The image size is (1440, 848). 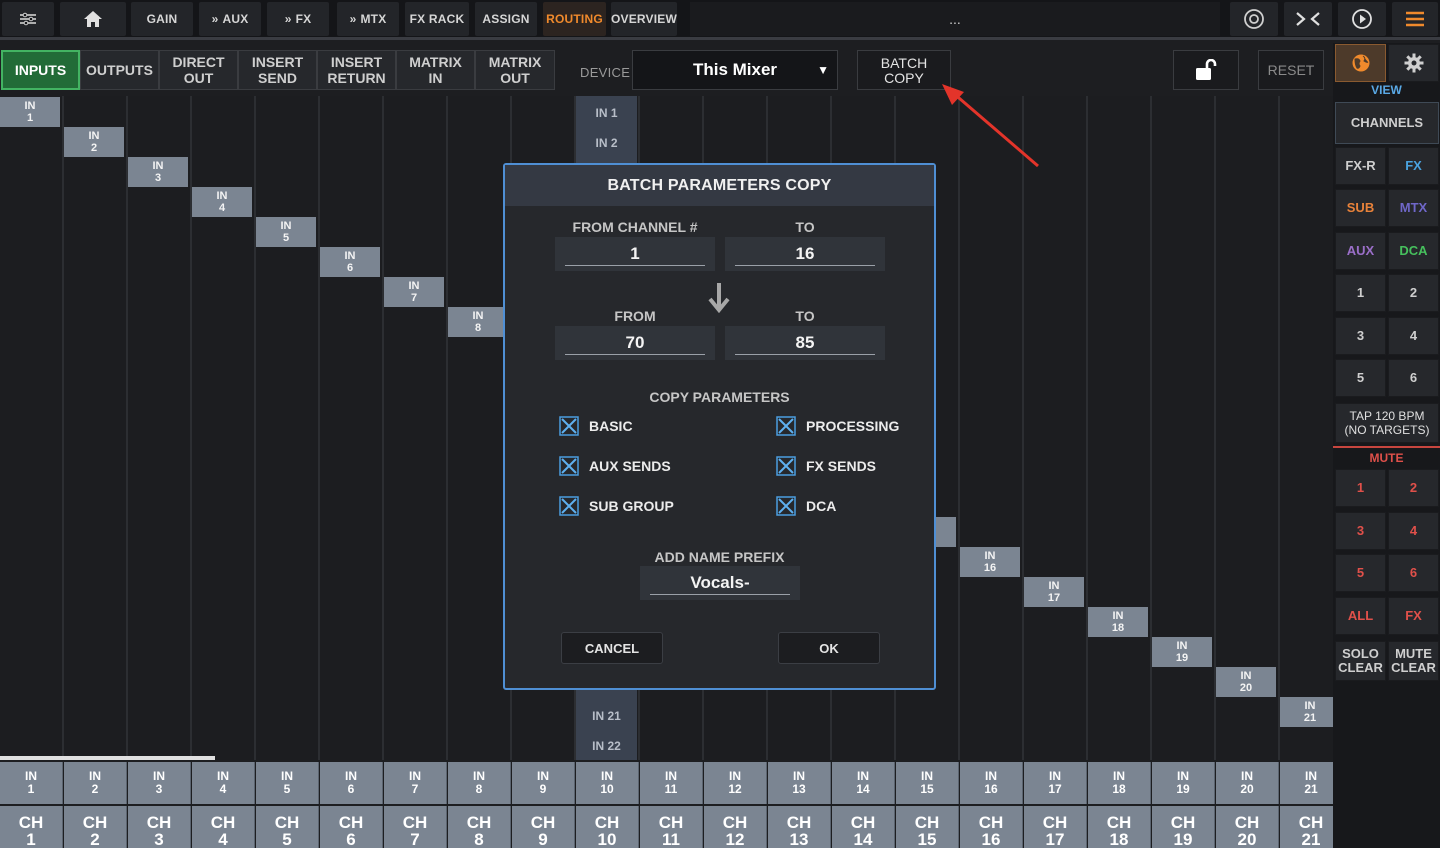 I want to click on routing-patch-cell: IN 8, so click(x=478, y=322).